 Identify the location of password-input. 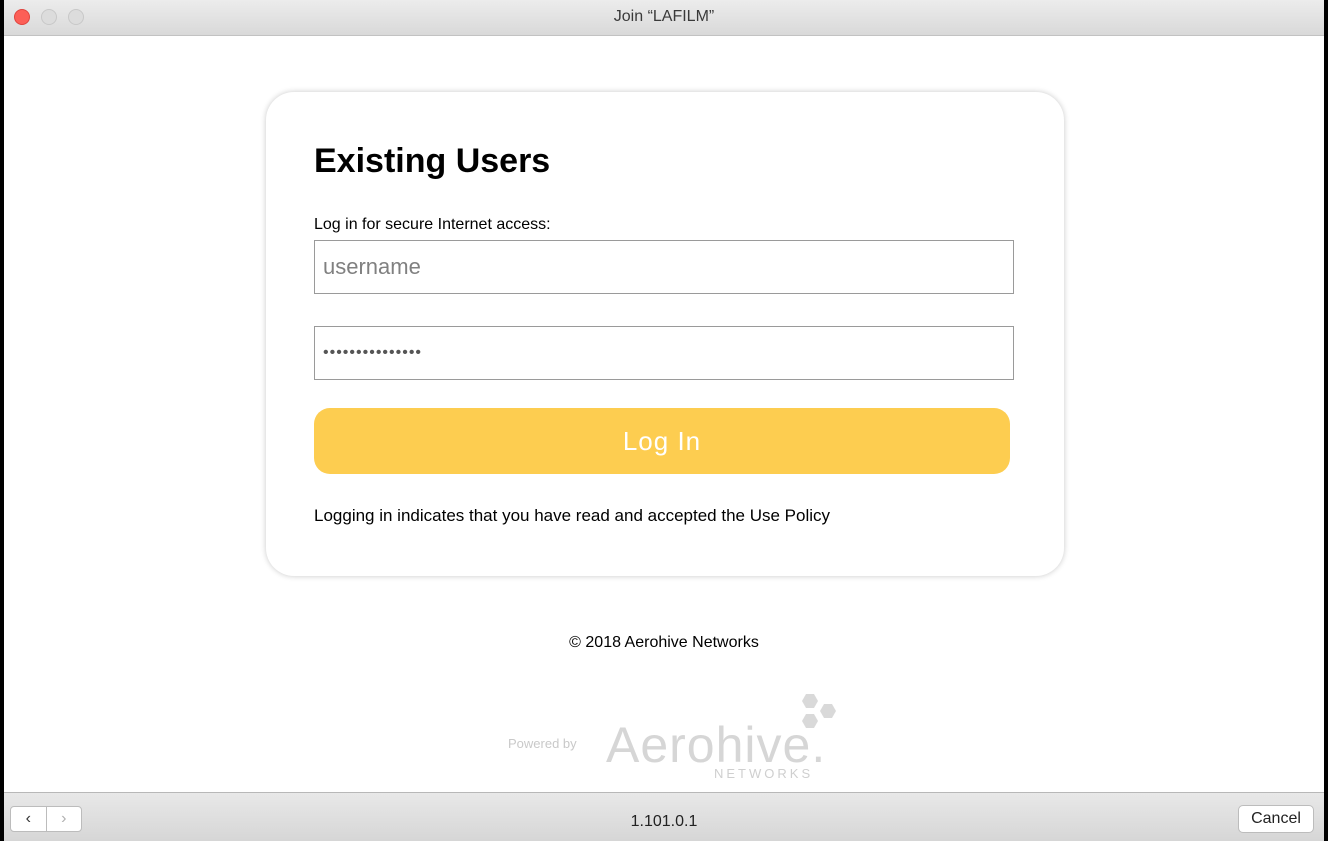
(664, 353).